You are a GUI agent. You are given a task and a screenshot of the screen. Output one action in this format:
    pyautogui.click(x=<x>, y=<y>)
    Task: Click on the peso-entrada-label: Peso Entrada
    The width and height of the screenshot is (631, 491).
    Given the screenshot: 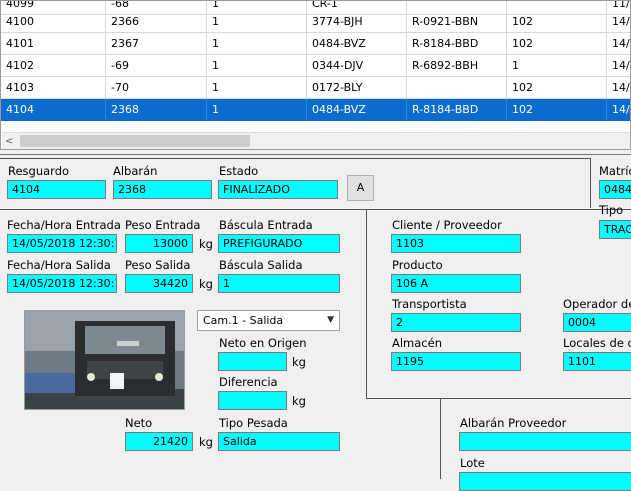 What is the action you would take?
    pyautogui.click(x=163, y=225)
    